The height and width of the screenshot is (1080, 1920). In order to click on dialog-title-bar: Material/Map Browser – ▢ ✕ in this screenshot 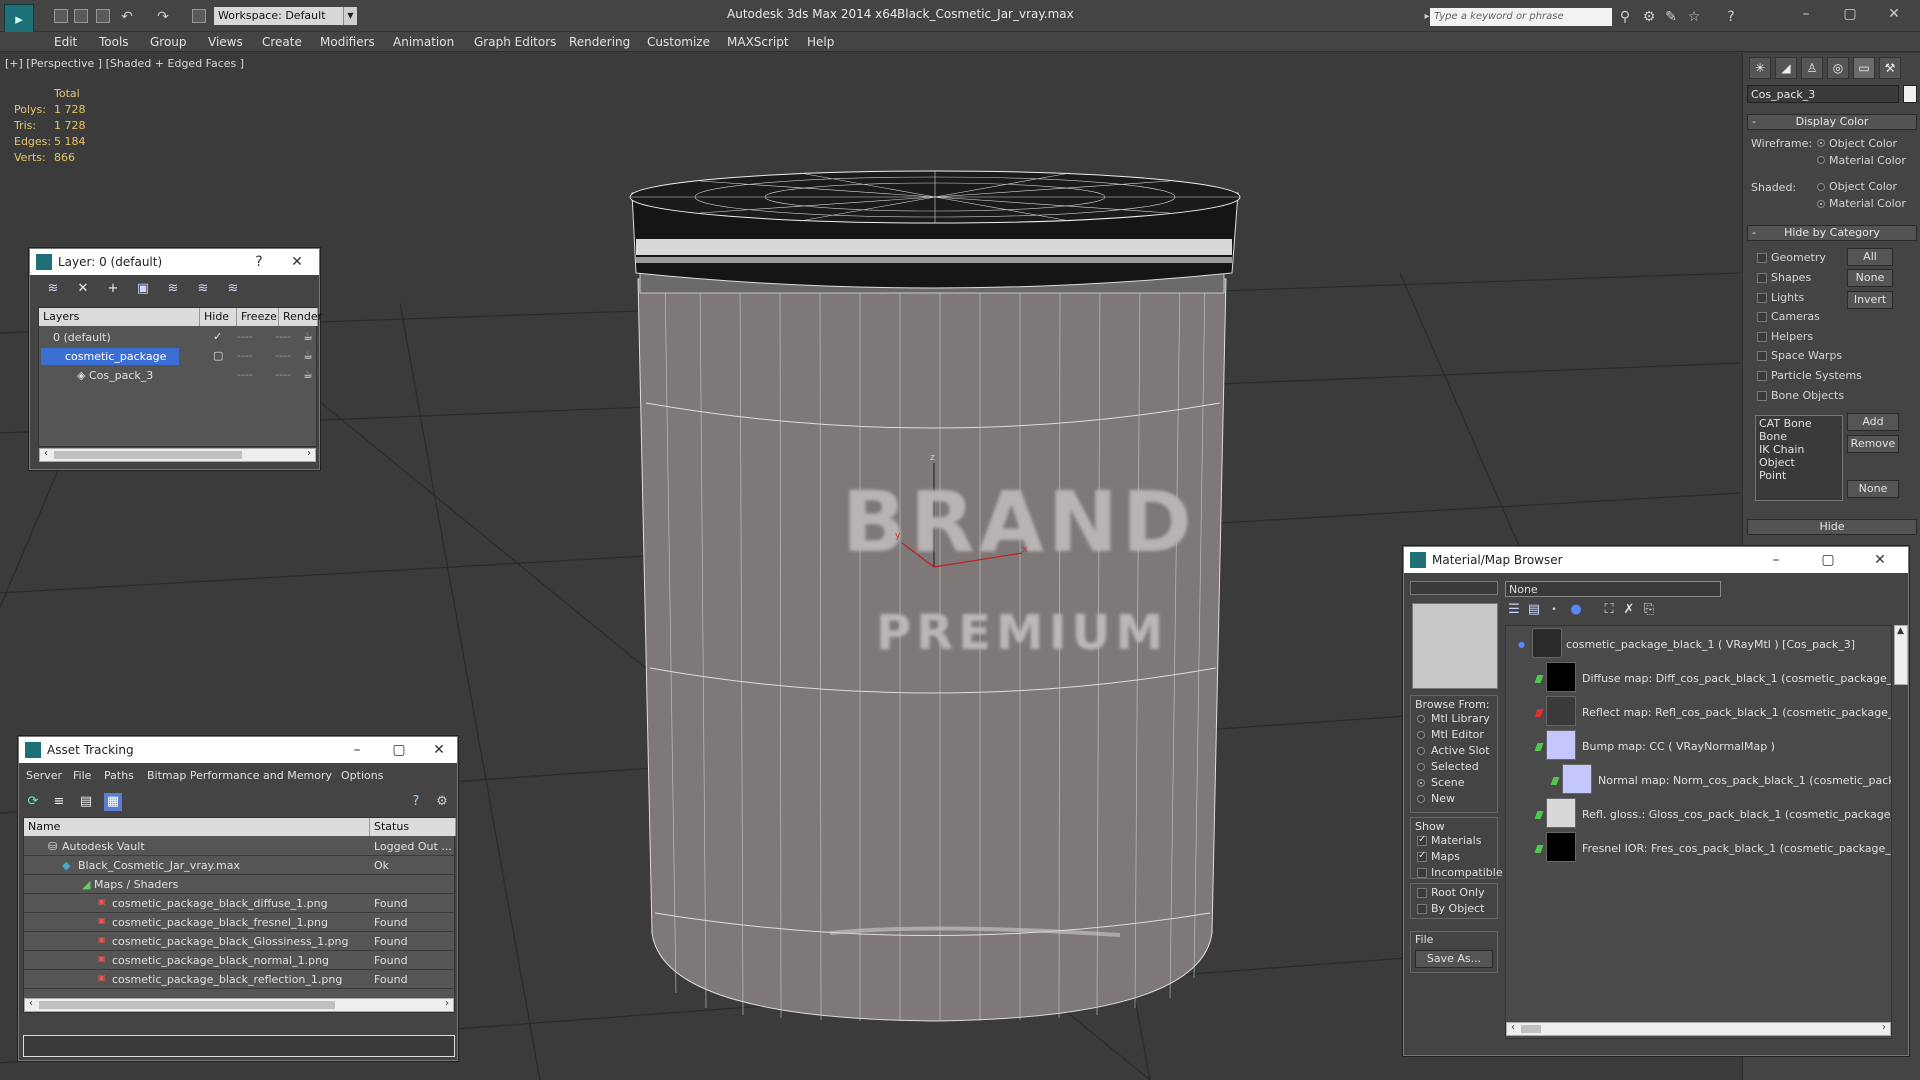, I will do `click(1656, 560)`.